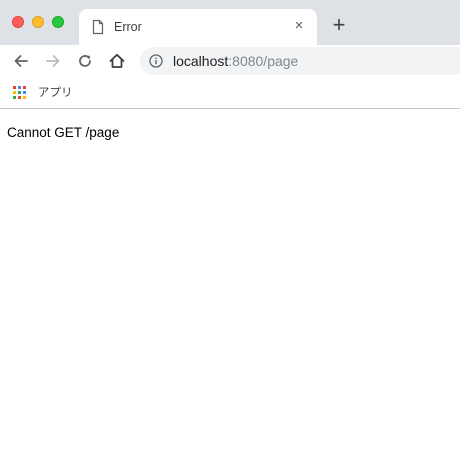  I want to click on window-maximize-button, so click(58, 22).